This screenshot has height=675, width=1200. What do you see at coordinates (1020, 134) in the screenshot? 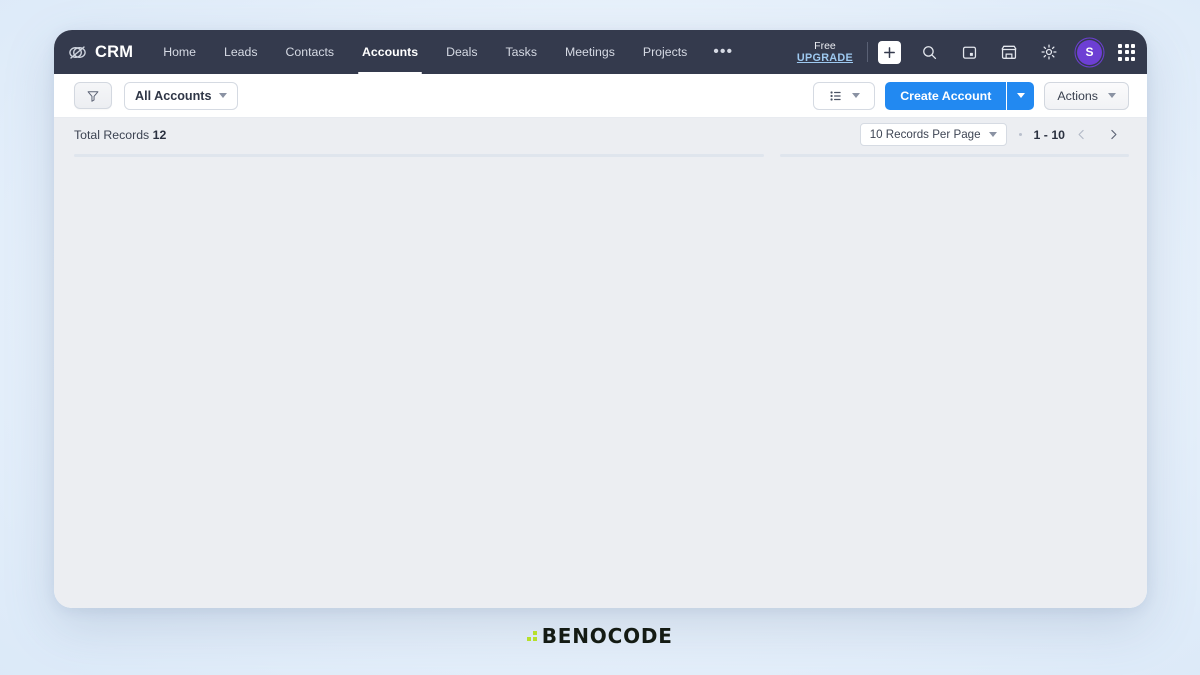
I see `pagination-dot` at bounding box center [1020, 134].